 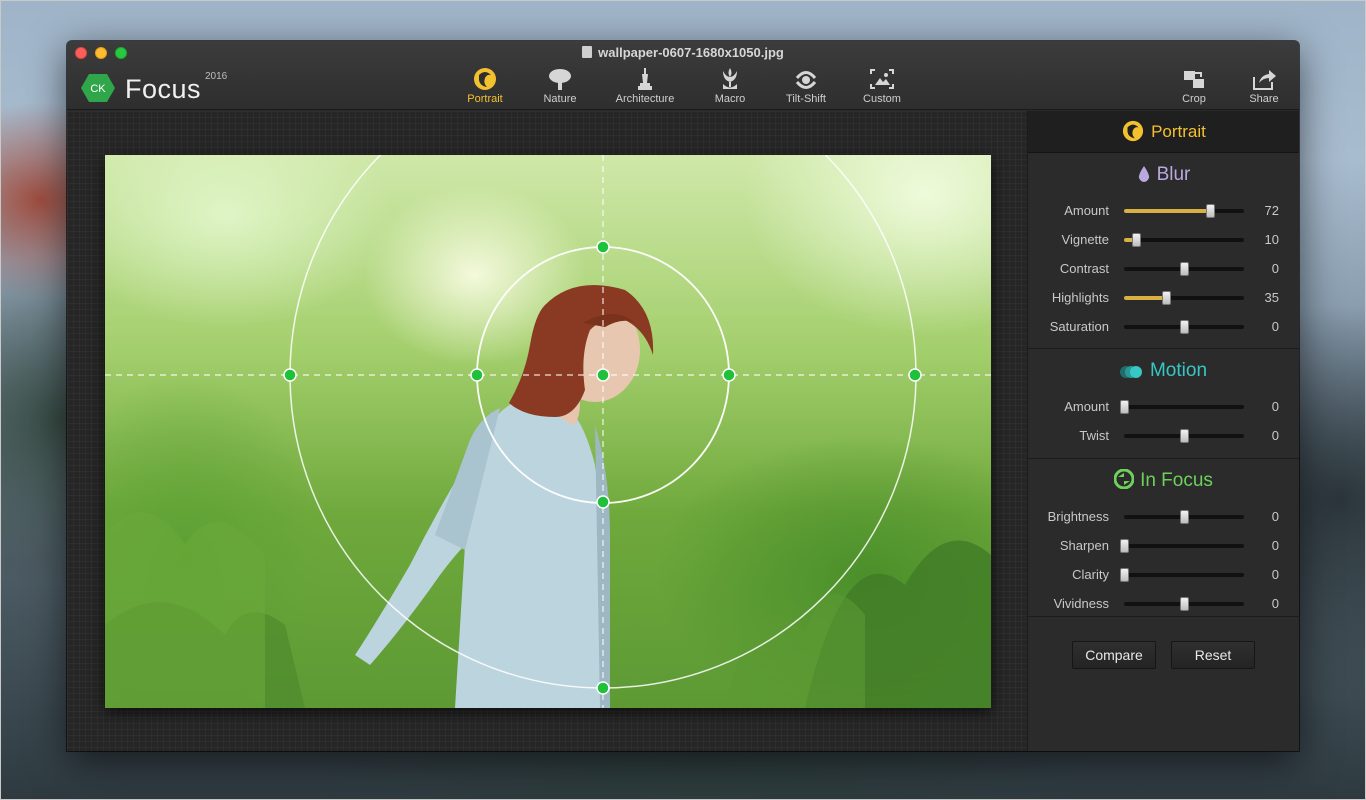 I want to click on blur-amount-value: 72, so click(x=1271, y=210).